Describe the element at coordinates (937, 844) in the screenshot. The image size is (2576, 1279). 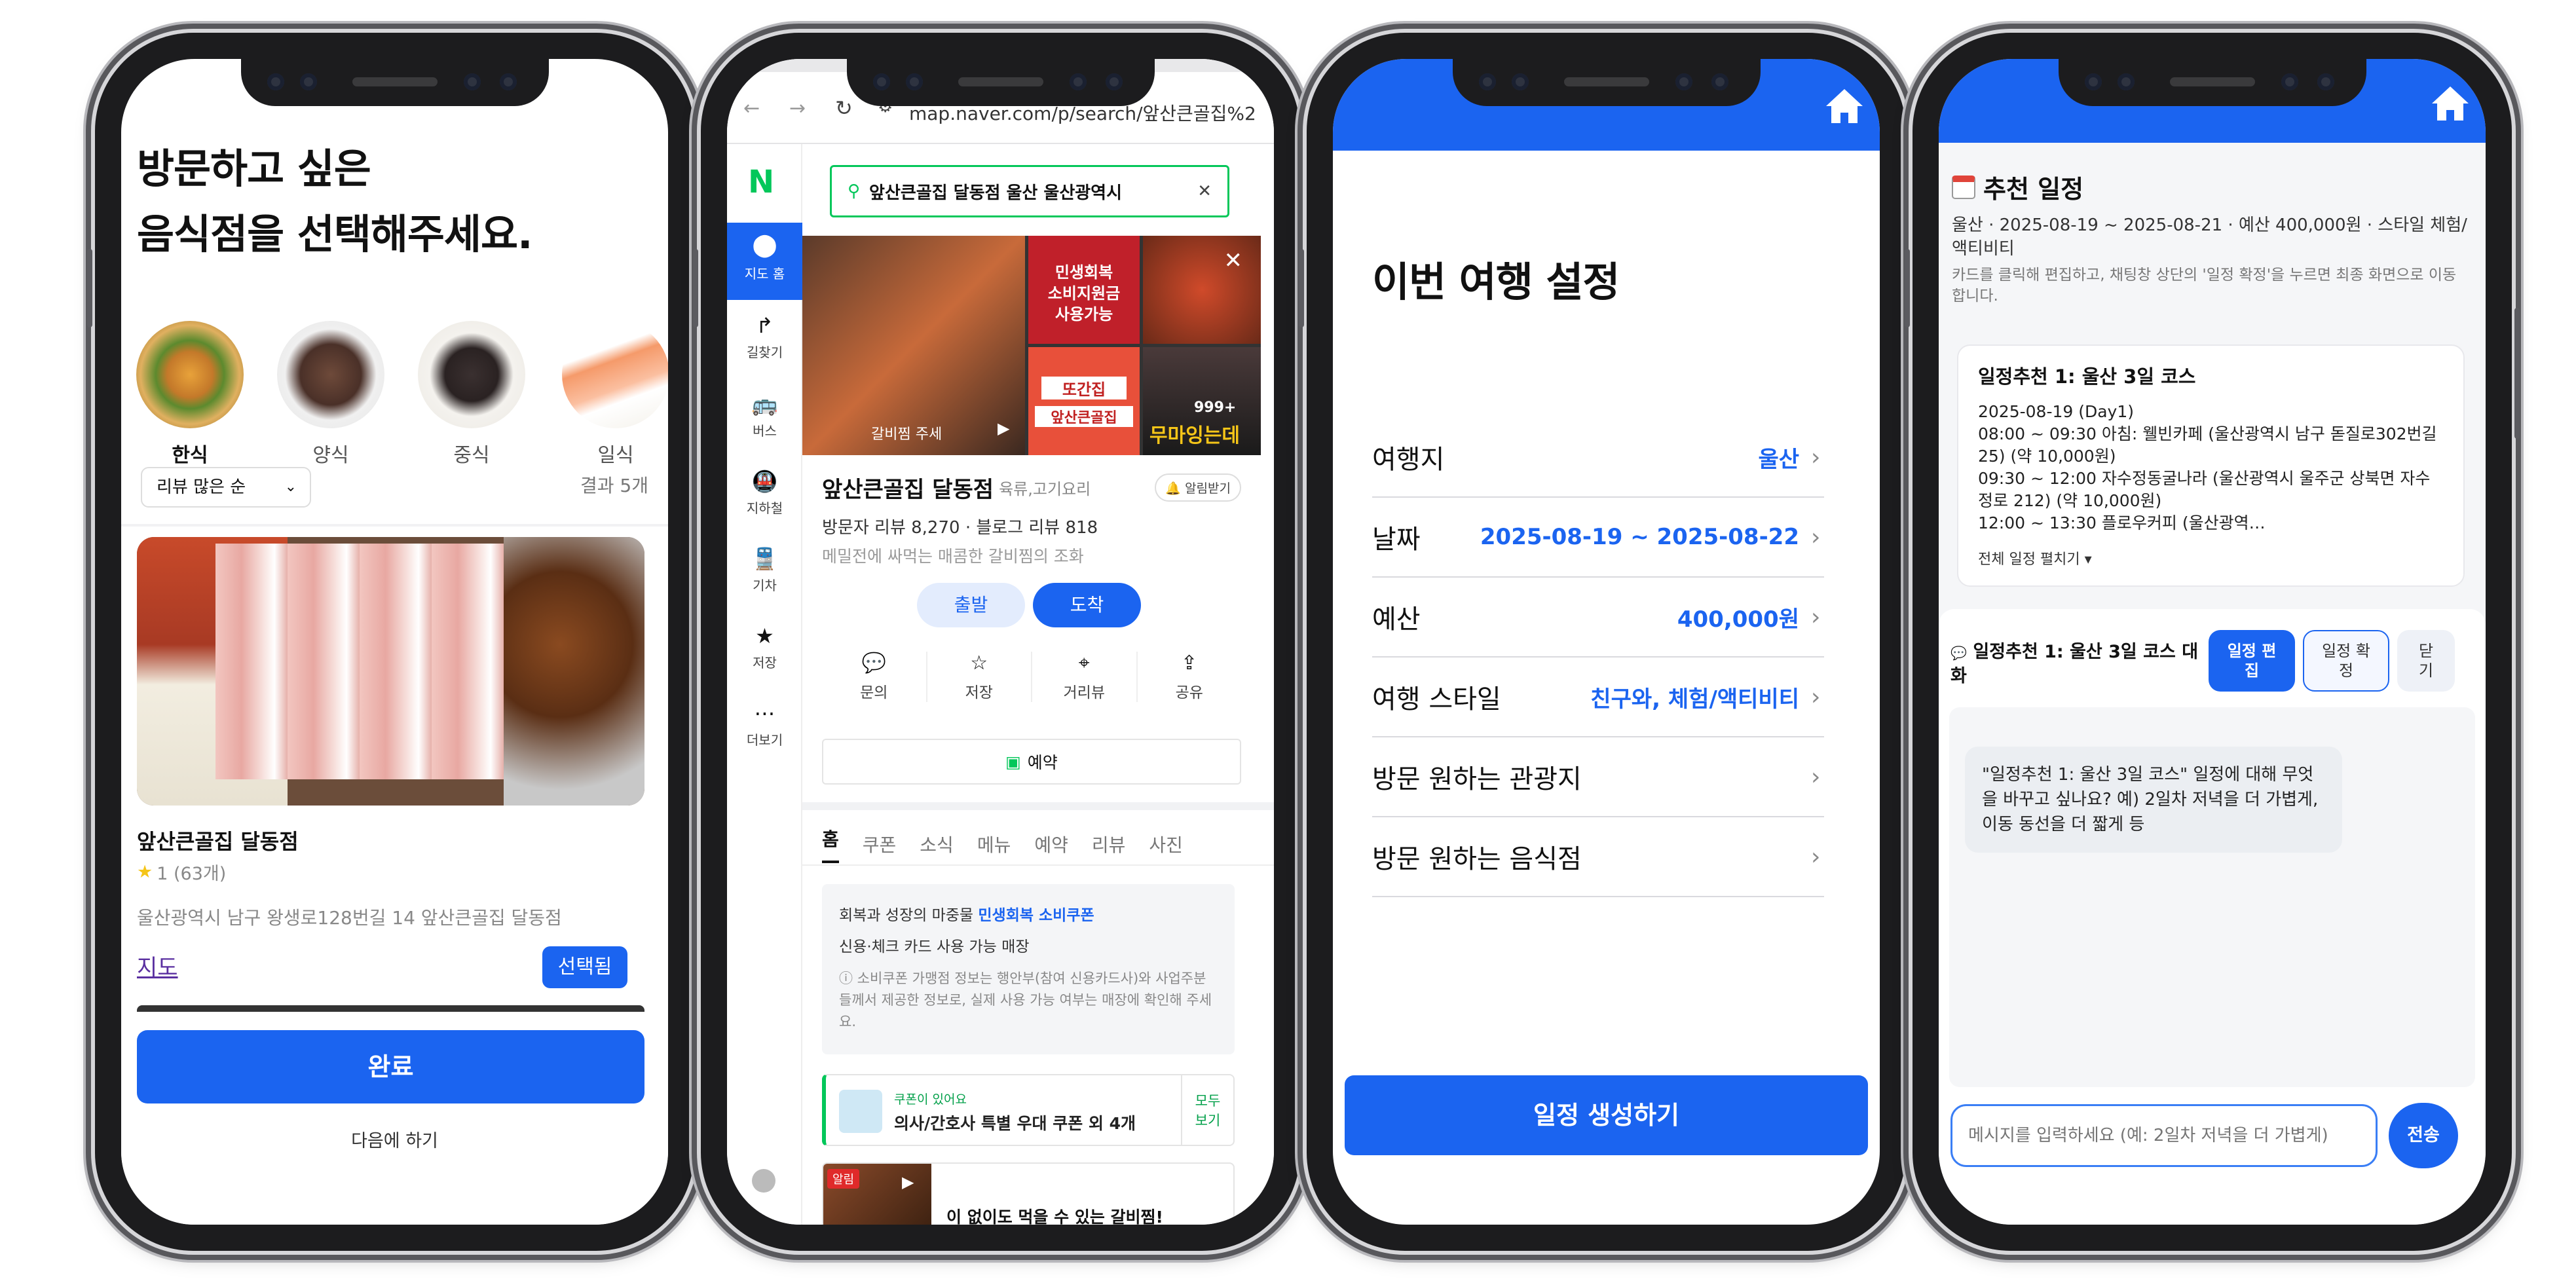
I see `tab-news: 소식` at that location.